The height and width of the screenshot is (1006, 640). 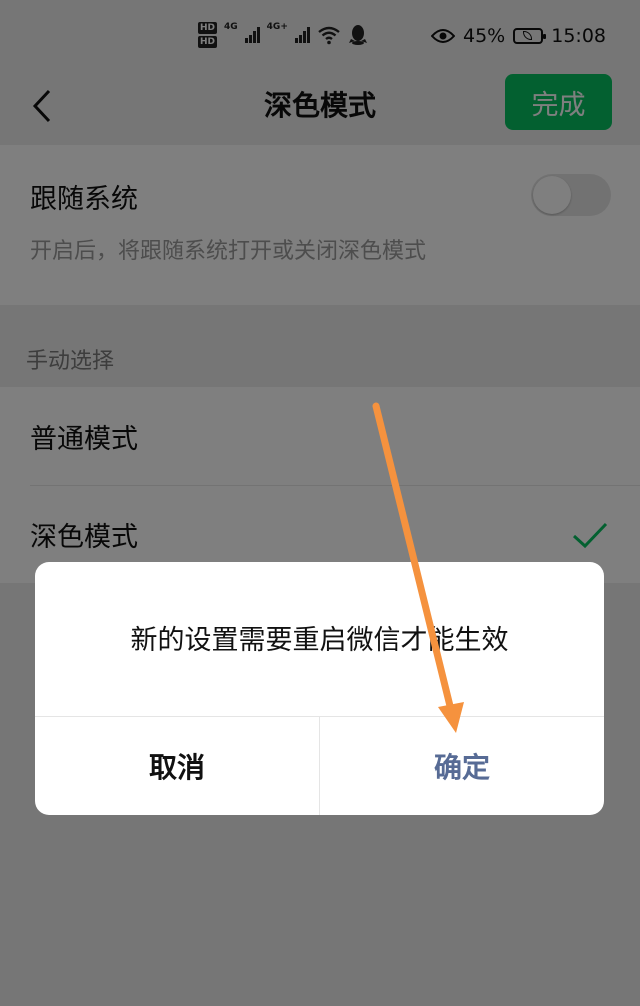 What do you see at coordinates (462, 766) in the screenshot?
I see `confirm-button: 确定` at bounding box center [462, 766].